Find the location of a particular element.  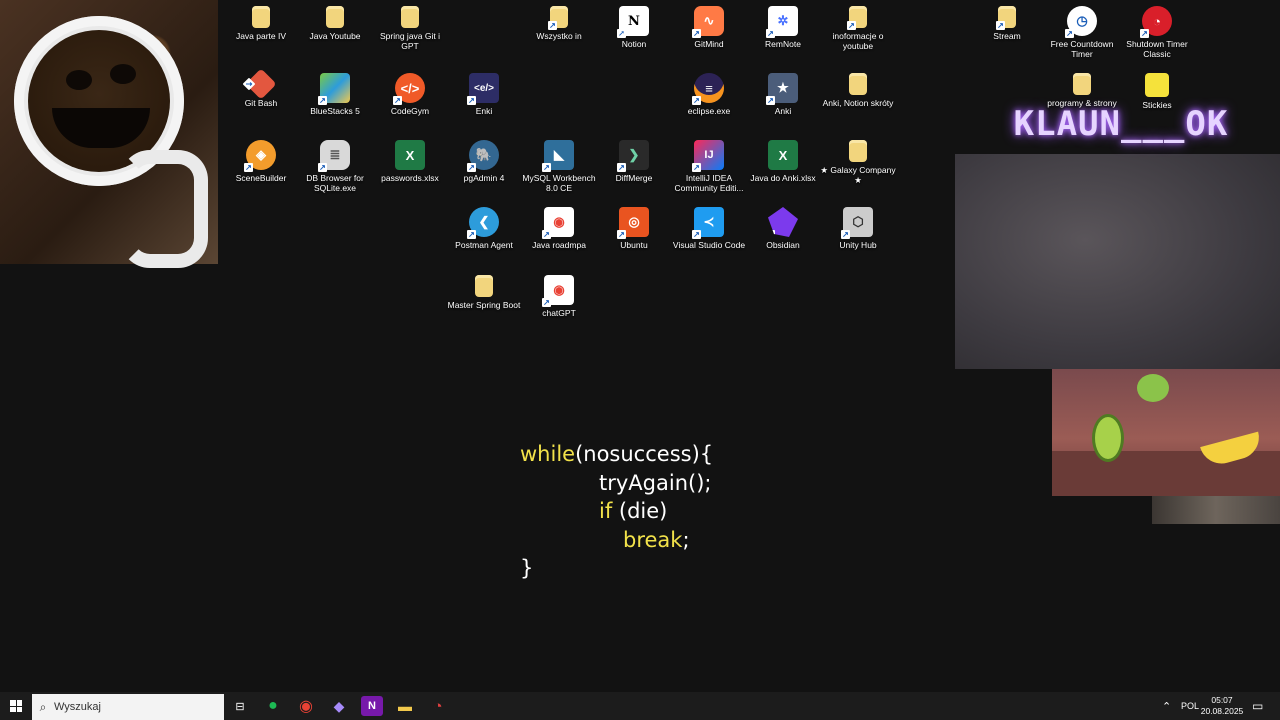

vscode-icon: ≺ is located at coordinates (708, 223).